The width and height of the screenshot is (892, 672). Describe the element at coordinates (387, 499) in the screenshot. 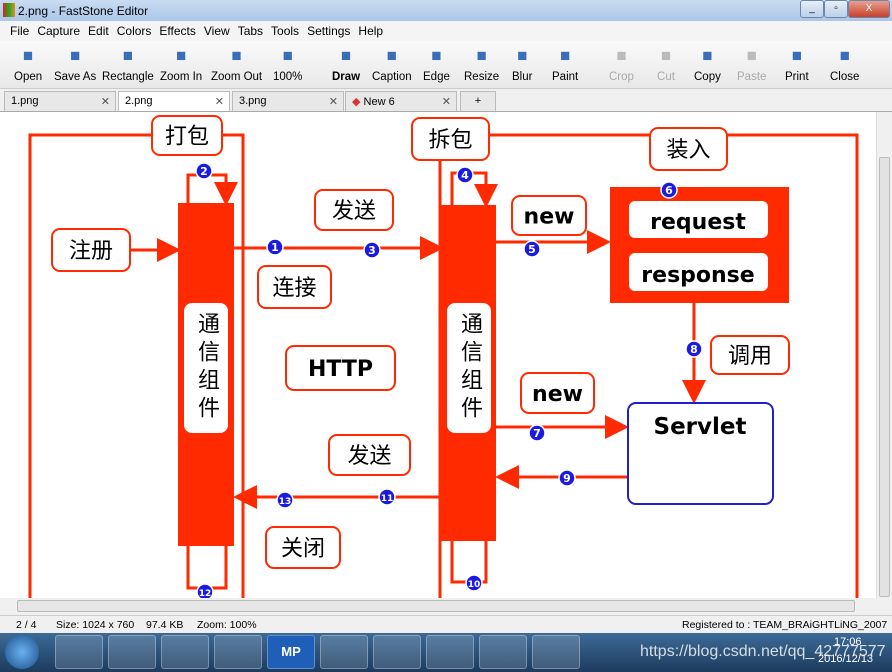

I see `step-11-label: 11` at that location.